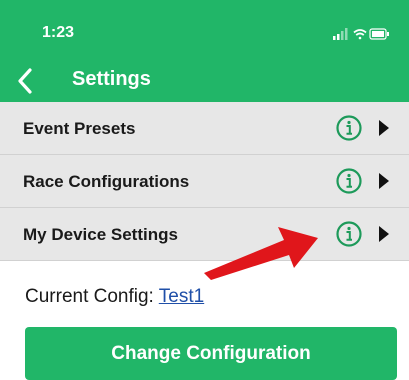 Image resolution: width=409 pixels, height=380 pixels. What do you see at coordinates (111, 79) in the screenshot?
I see `page-title: Settings` at bounding box center [111, 79].